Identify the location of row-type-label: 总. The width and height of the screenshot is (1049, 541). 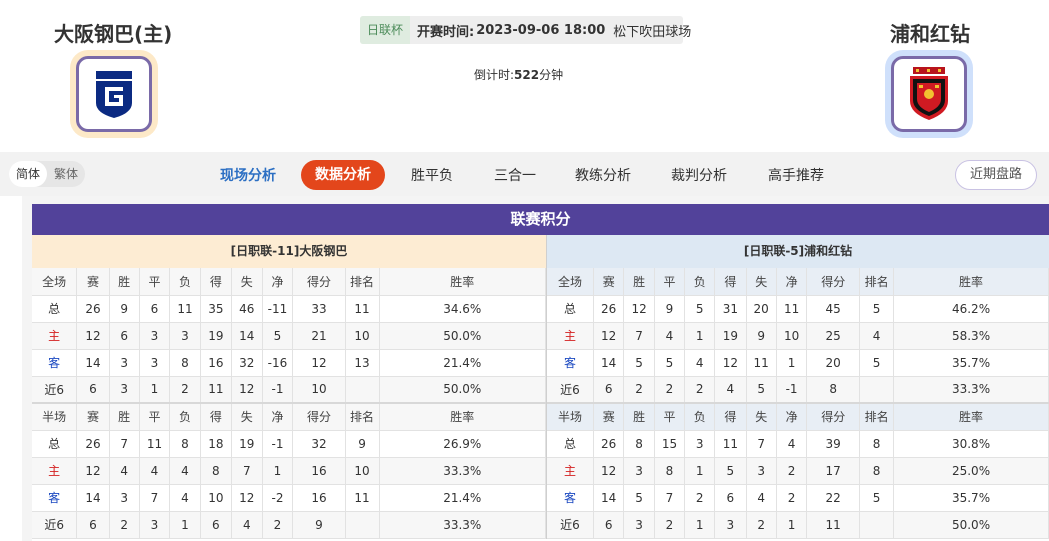
(570, 444).